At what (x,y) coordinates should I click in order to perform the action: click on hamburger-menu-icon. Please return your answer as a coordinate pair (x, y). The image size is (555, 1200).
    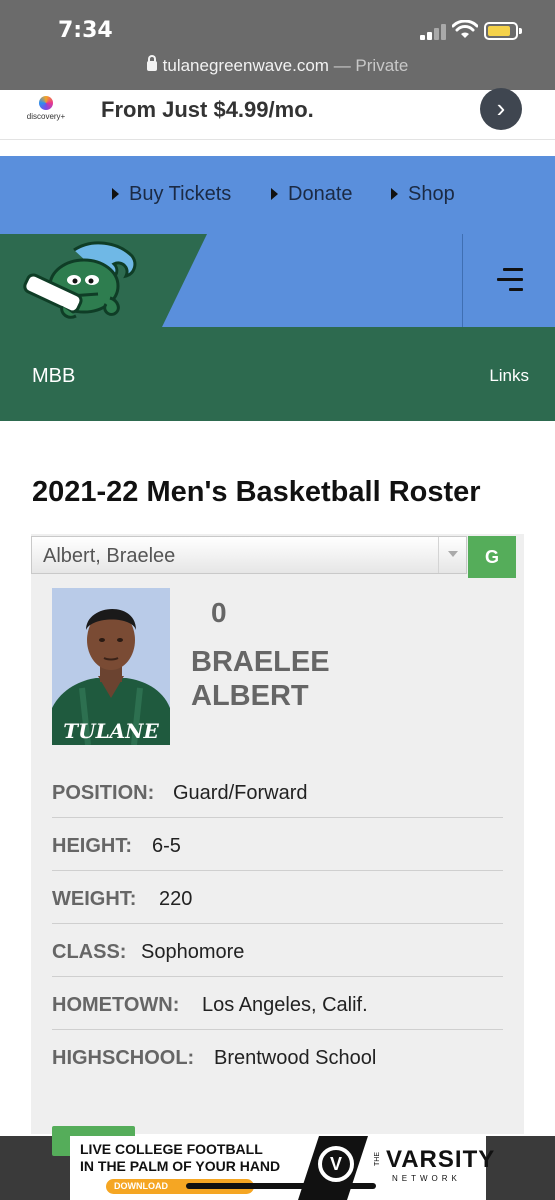
    Looking at the image, I should click on (510, 280).